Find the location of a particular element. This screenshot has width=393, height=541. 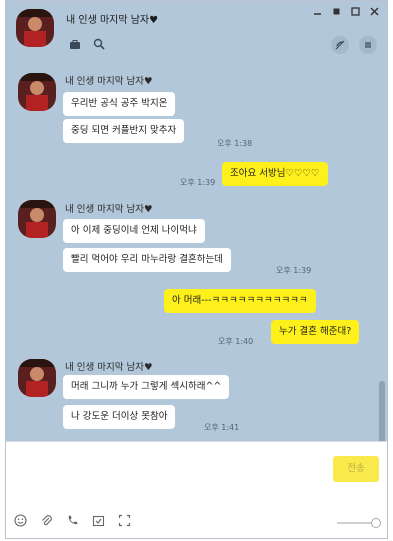

my-message-bubble: 아 머래---ㅋㅋㅋㅋㅋㅋㅋㅋㅋㅋㅋ is located at coordinates (240, 301).